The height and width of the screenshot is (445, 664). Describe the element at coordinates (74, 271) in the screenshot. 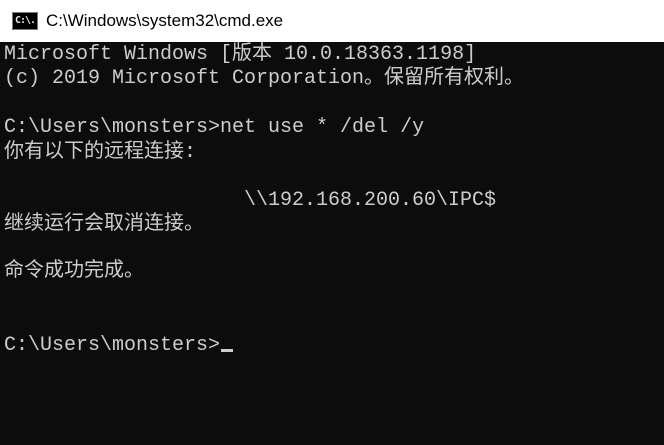

I see `console-line-success: 命令成功完成。` at that location.